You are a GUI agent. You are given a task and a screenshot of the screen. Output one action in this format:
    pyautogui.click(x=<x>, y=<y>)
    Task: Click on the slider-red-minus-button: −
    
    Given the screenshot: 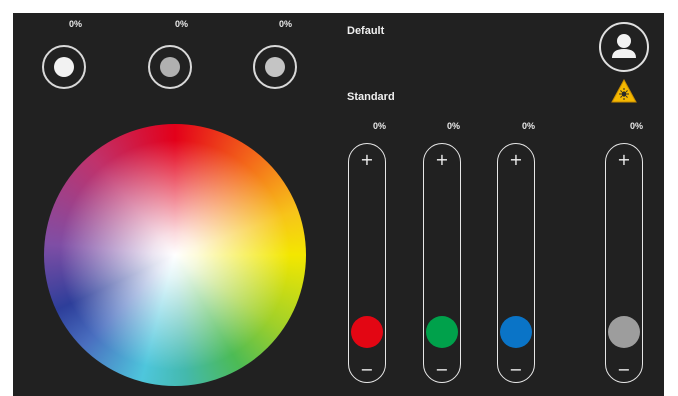 What is the action you would take?
    pyautogui.click(x=367, y=370)
    